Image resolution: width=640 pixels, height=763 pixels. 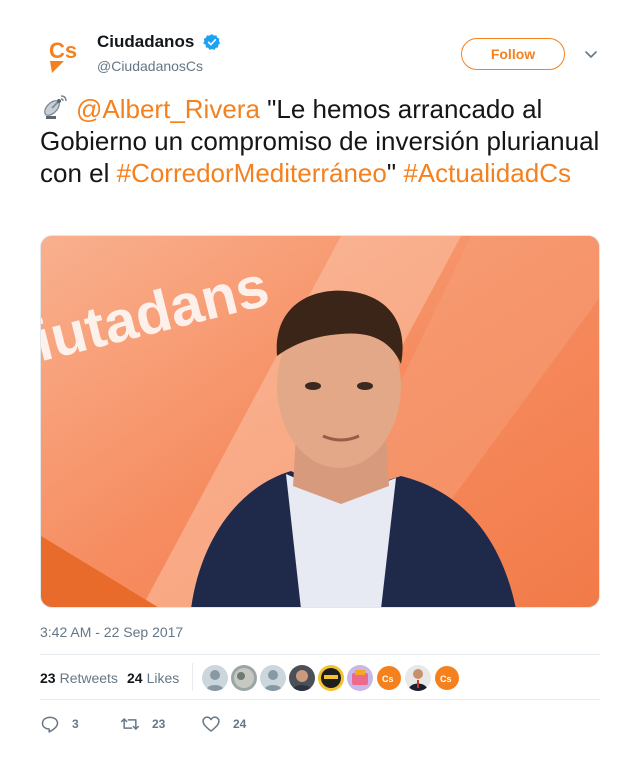 I want to click on tweet-stats: 23 Retweets 24 Likes Cs Cs, so click(x=320, y=677).